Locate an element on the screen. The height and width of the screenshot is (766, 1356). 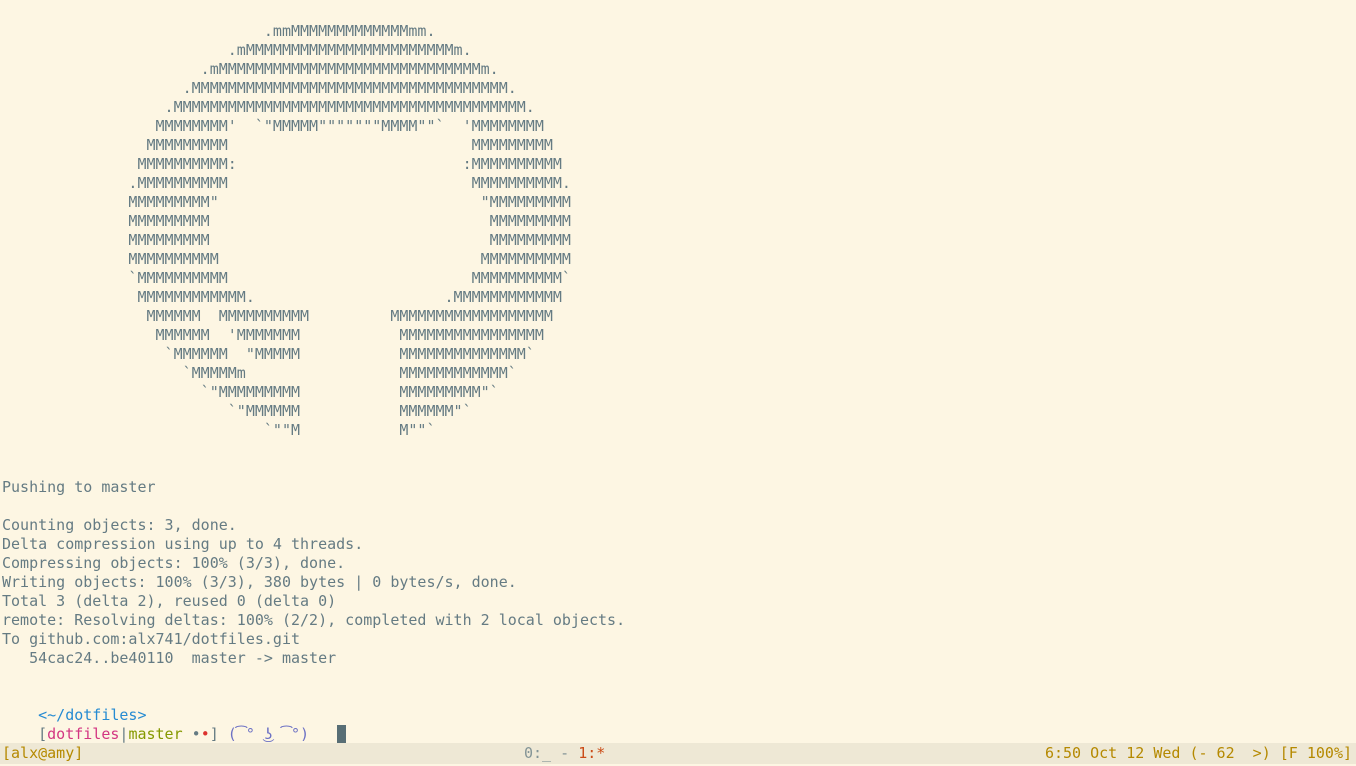
prompt-branch-name: master is located at coordinates (155, 734).